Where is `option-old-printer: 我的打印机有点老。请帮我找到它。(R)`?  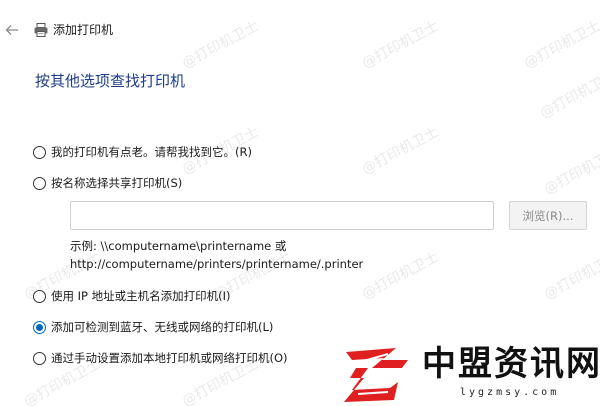 option-old-printer: 我的打印机有点老。请帮我找到它。(R) is located at coordinates (142, 152).